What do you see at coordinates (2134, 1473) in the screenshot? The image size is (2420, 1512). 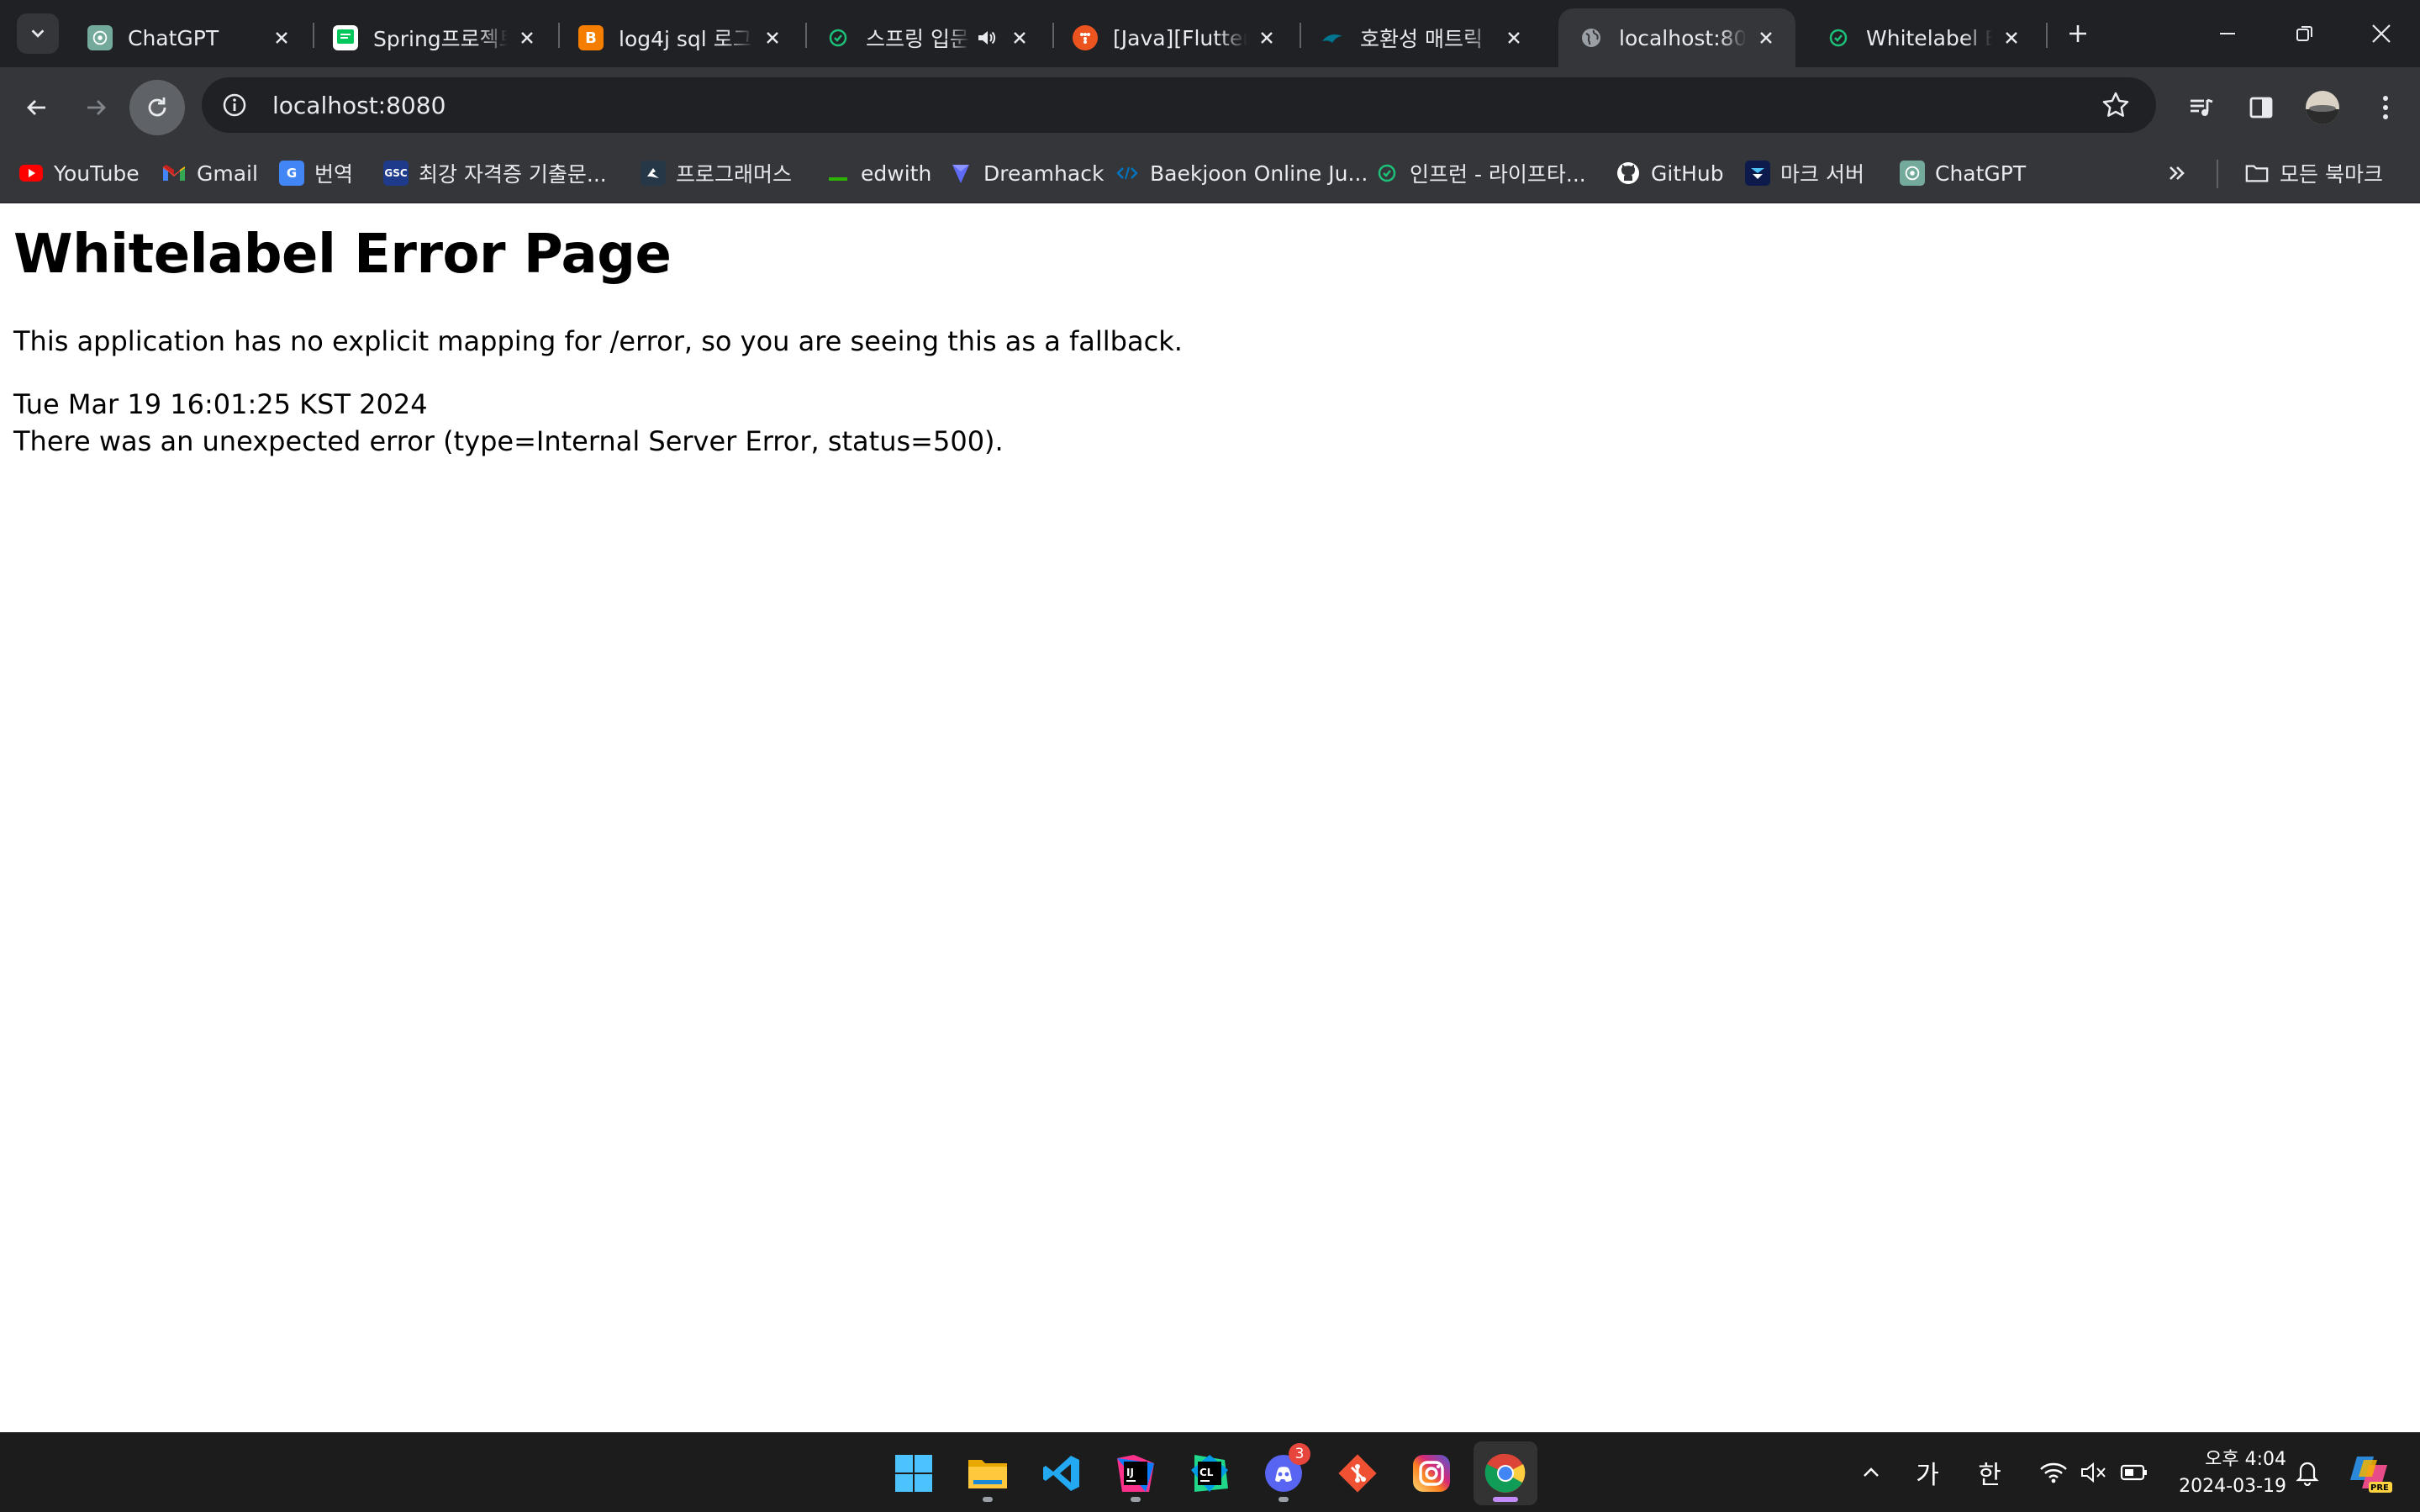 I see `battery-icon` at bounding box center [2134, 1473].